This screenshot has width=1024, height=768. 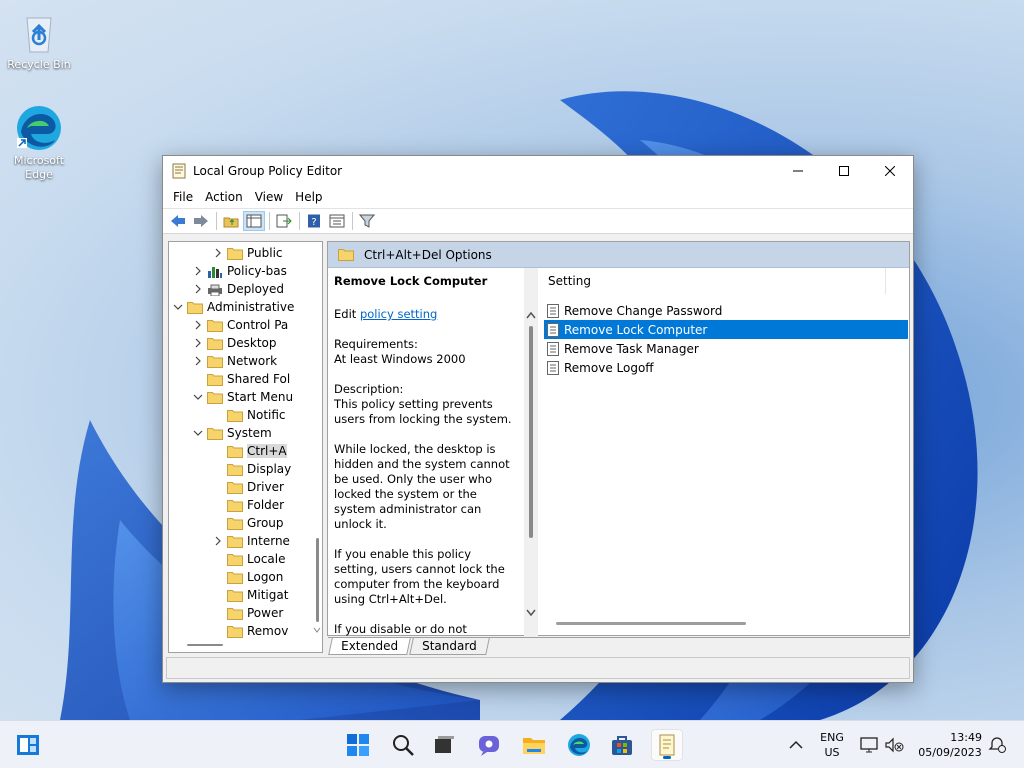 What do you see at coordinates (240, 645) in the screenshot?
I see `tree-horizontal-scrollbar` at bounding box center [240, 645].